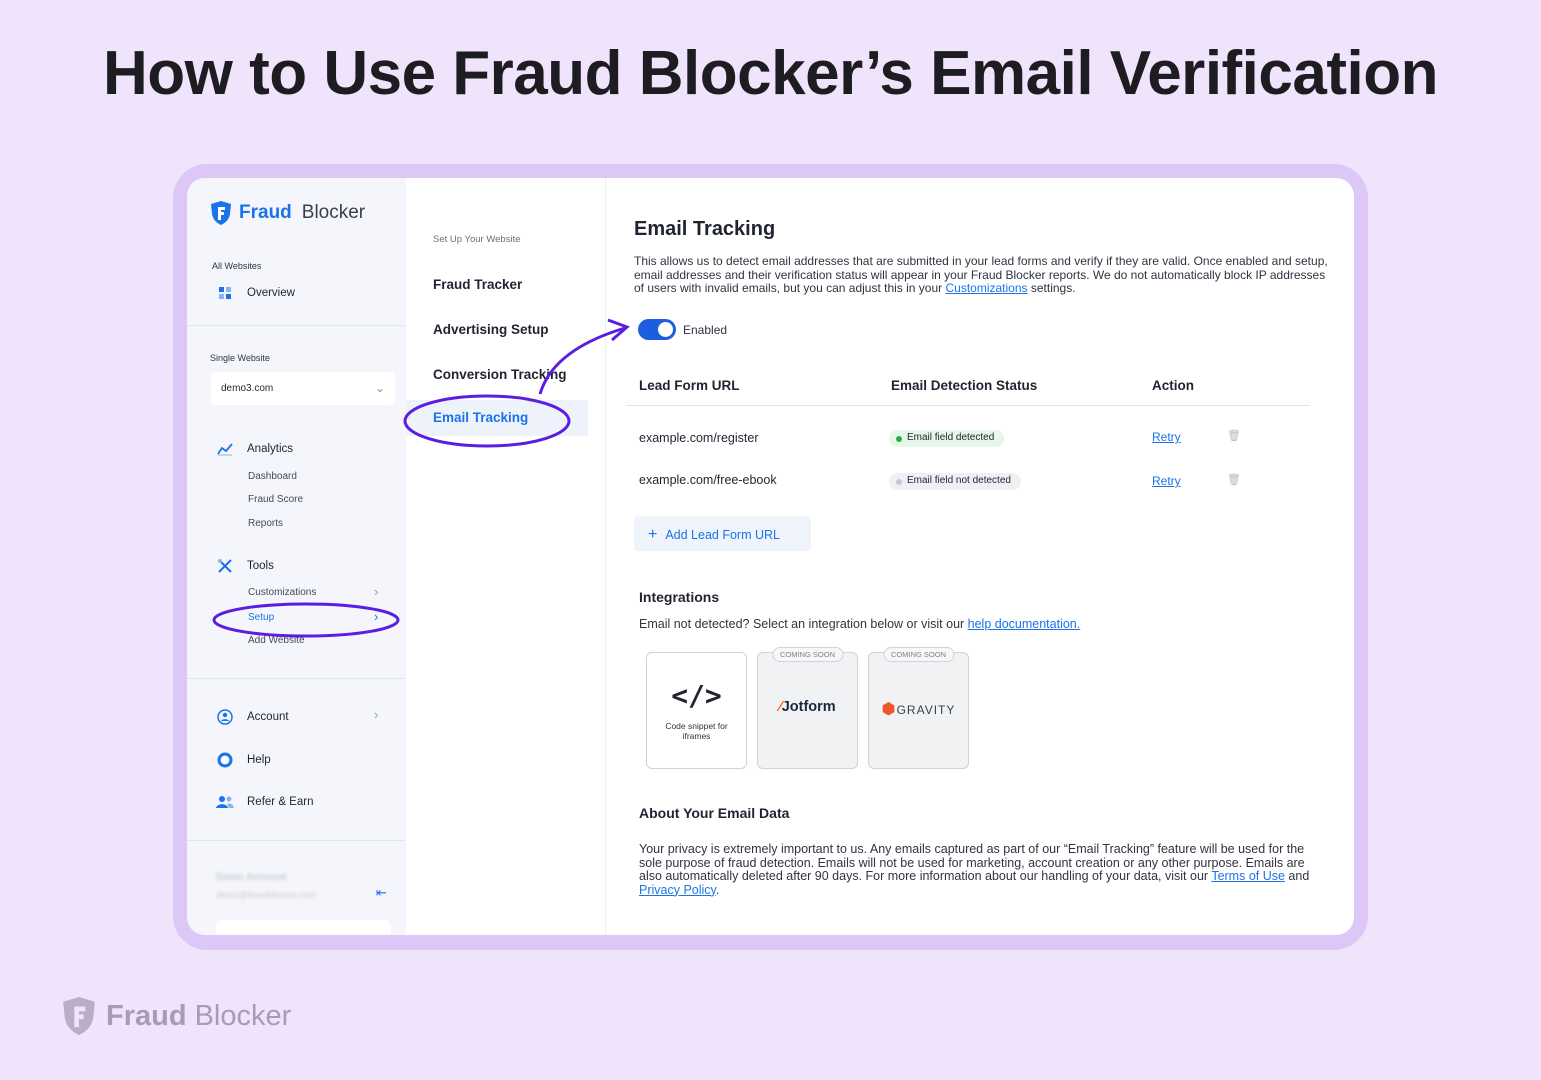  What do you see at coordinates (696, 731) in the screenshot?
I see `card-caption: Code snippet for iframes` at bounding box center [696, 731].